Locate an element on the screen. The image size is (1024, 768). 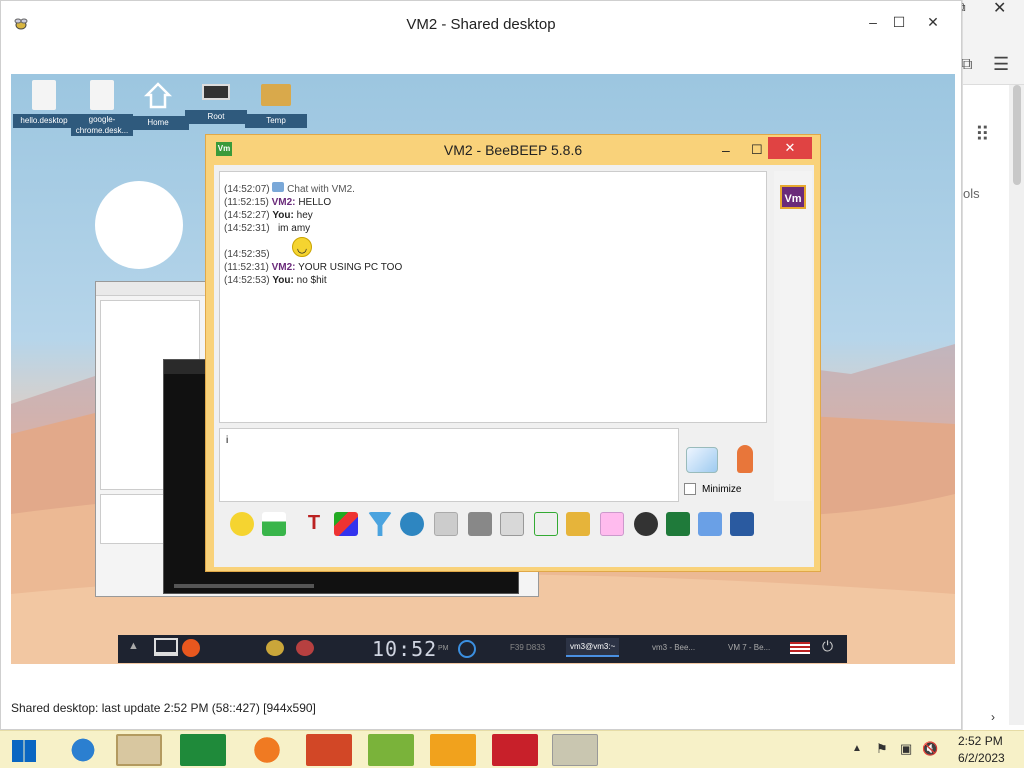
send-icon is located at coordinates (702, 460).